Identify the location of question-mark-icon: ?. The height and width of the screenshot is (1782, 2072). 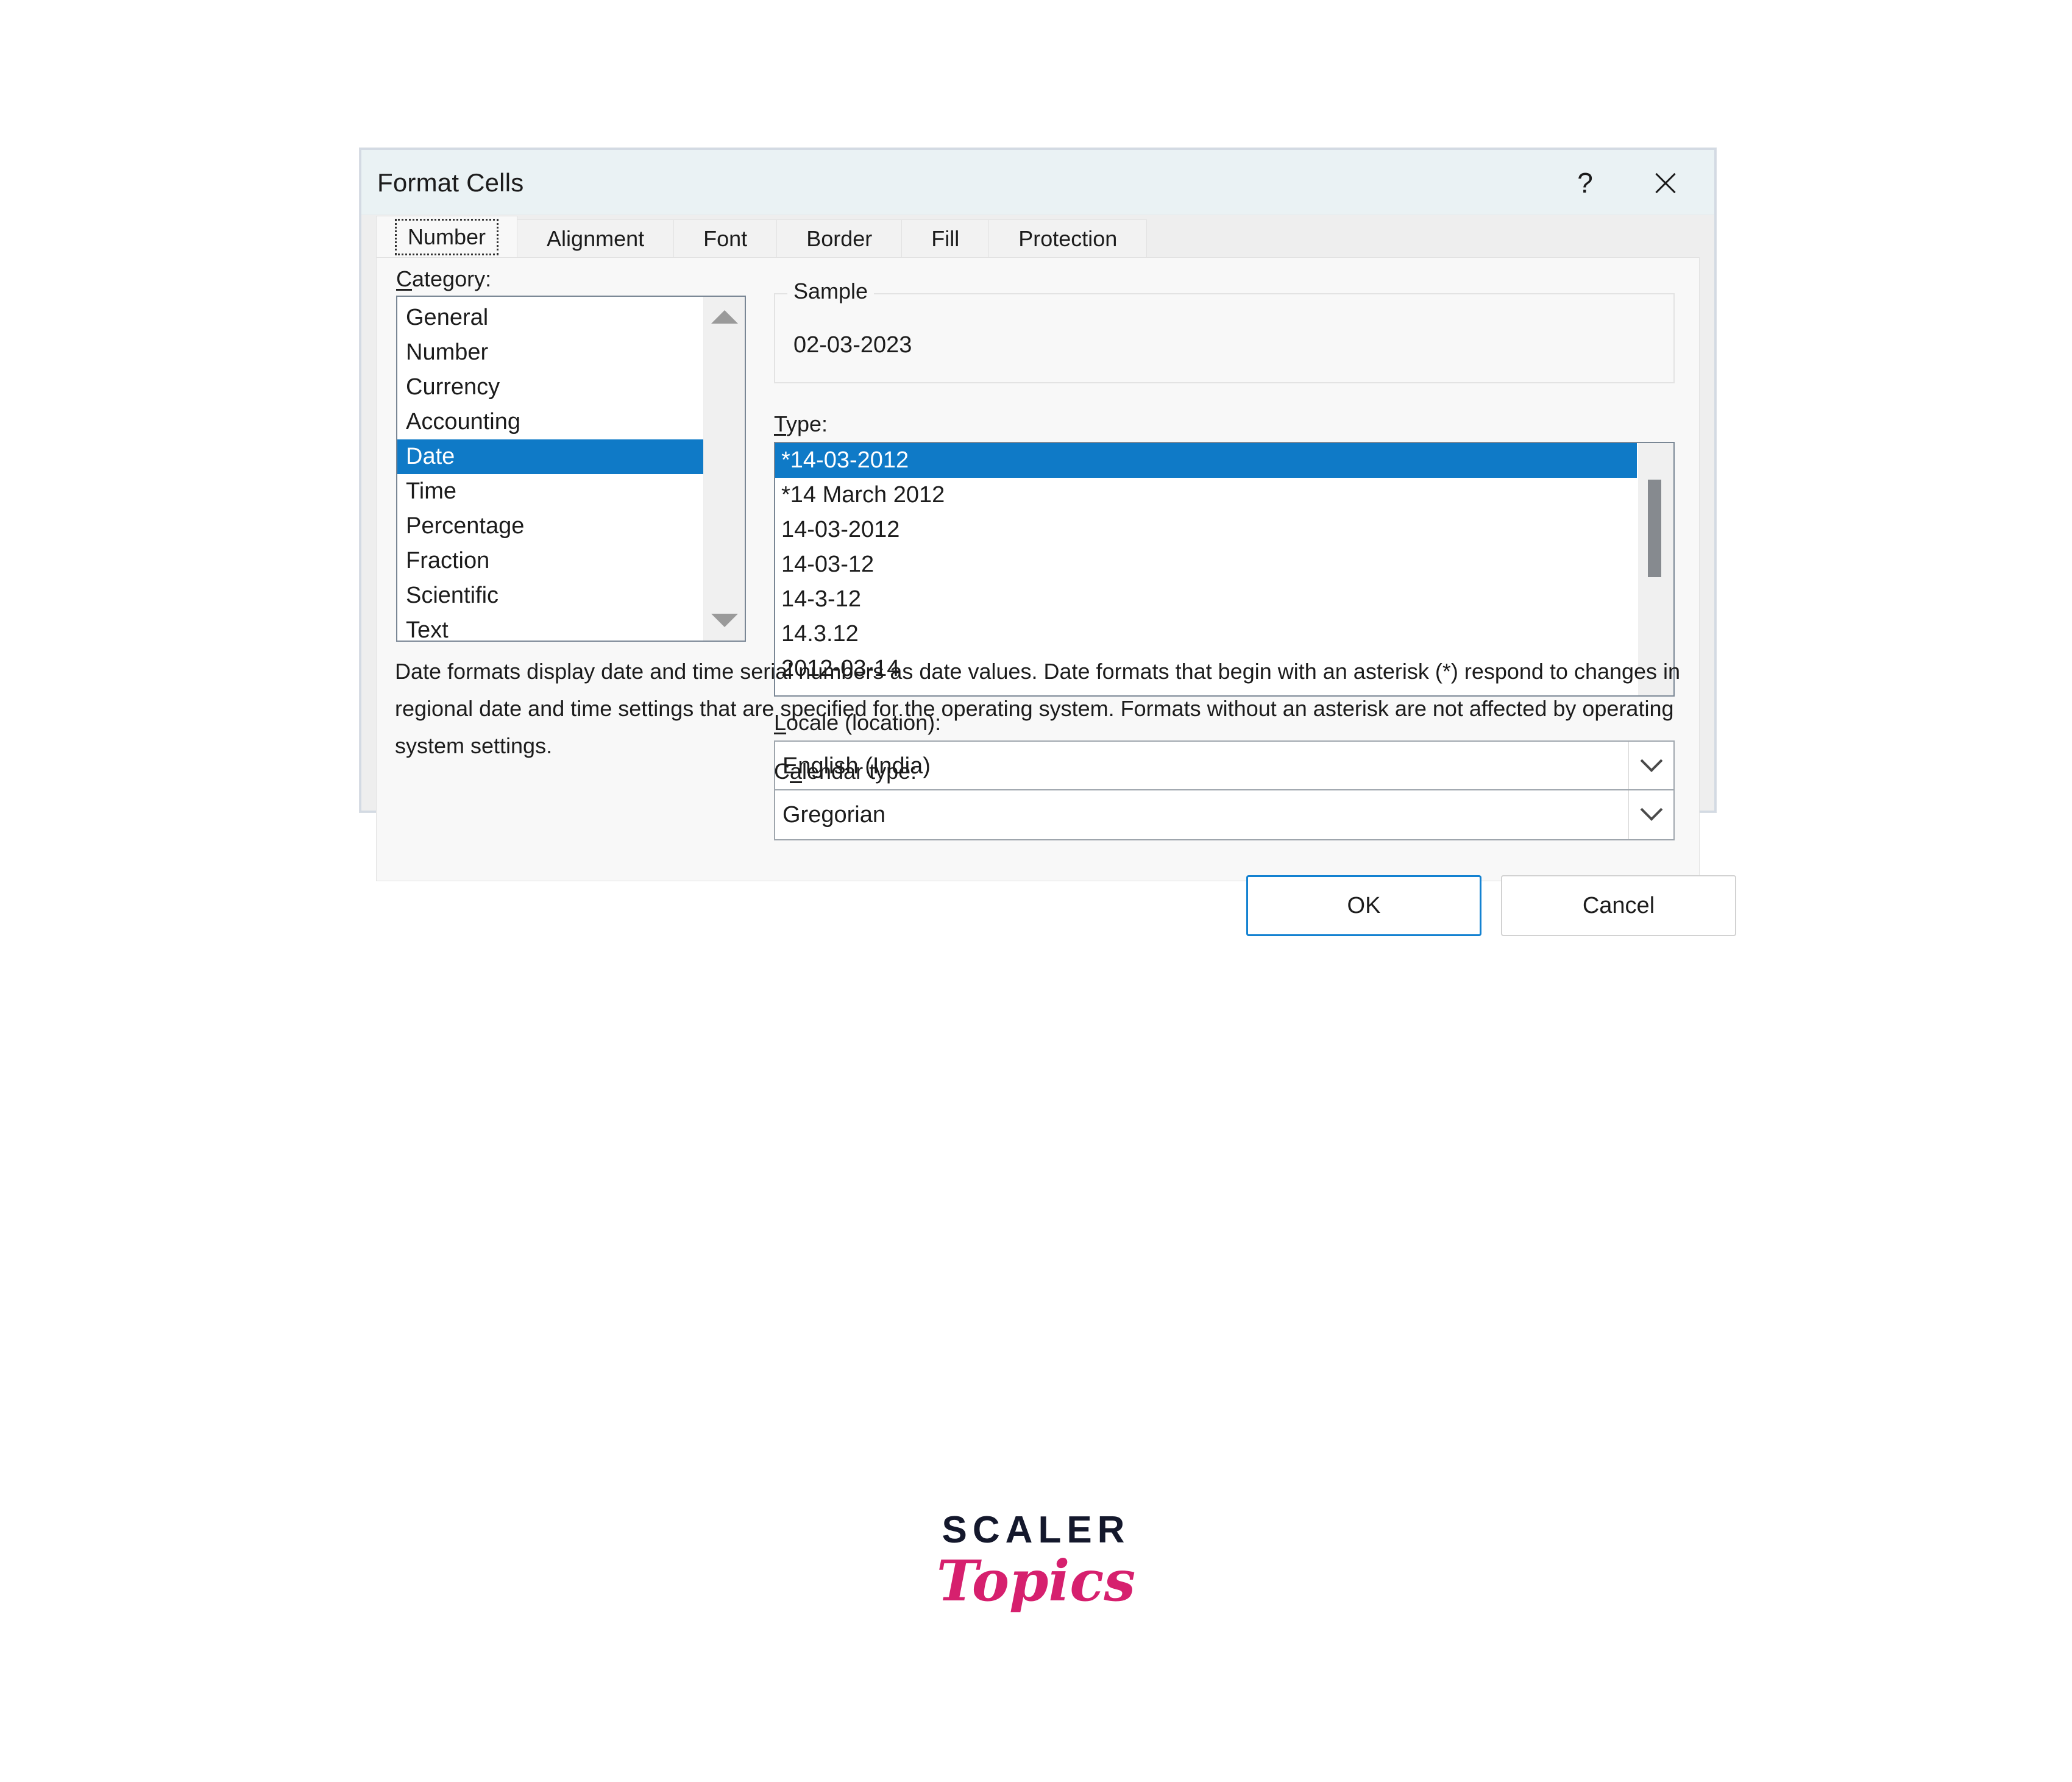
(1585, 183).